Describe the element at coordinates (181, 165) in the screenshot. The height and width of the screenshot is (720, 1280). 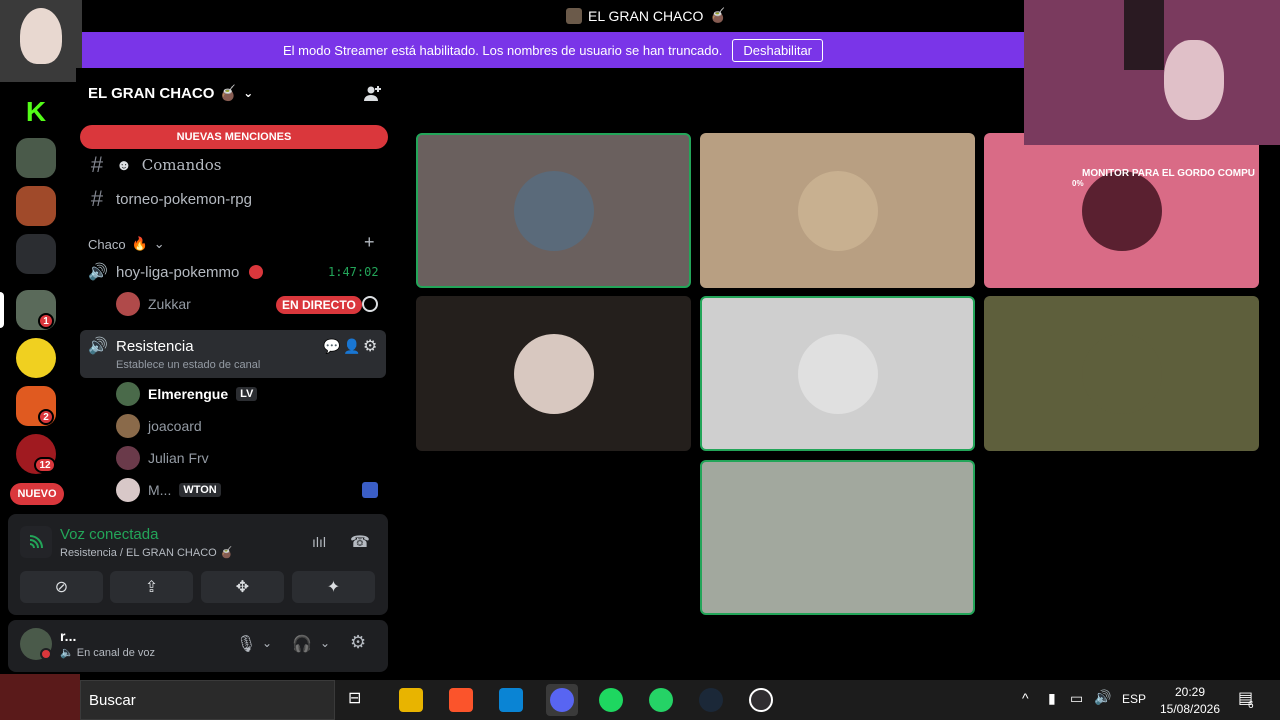
I see `channel-label: Comandos` at that location.